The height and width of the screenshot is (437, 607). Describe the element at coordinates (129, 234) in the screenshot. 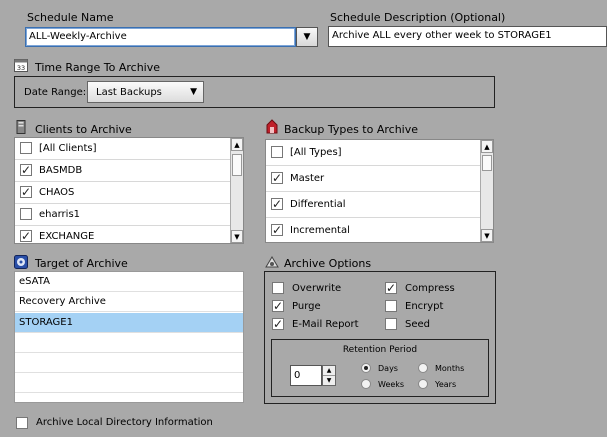

I see `list-item: ✓ EXCHANGE` at that location.